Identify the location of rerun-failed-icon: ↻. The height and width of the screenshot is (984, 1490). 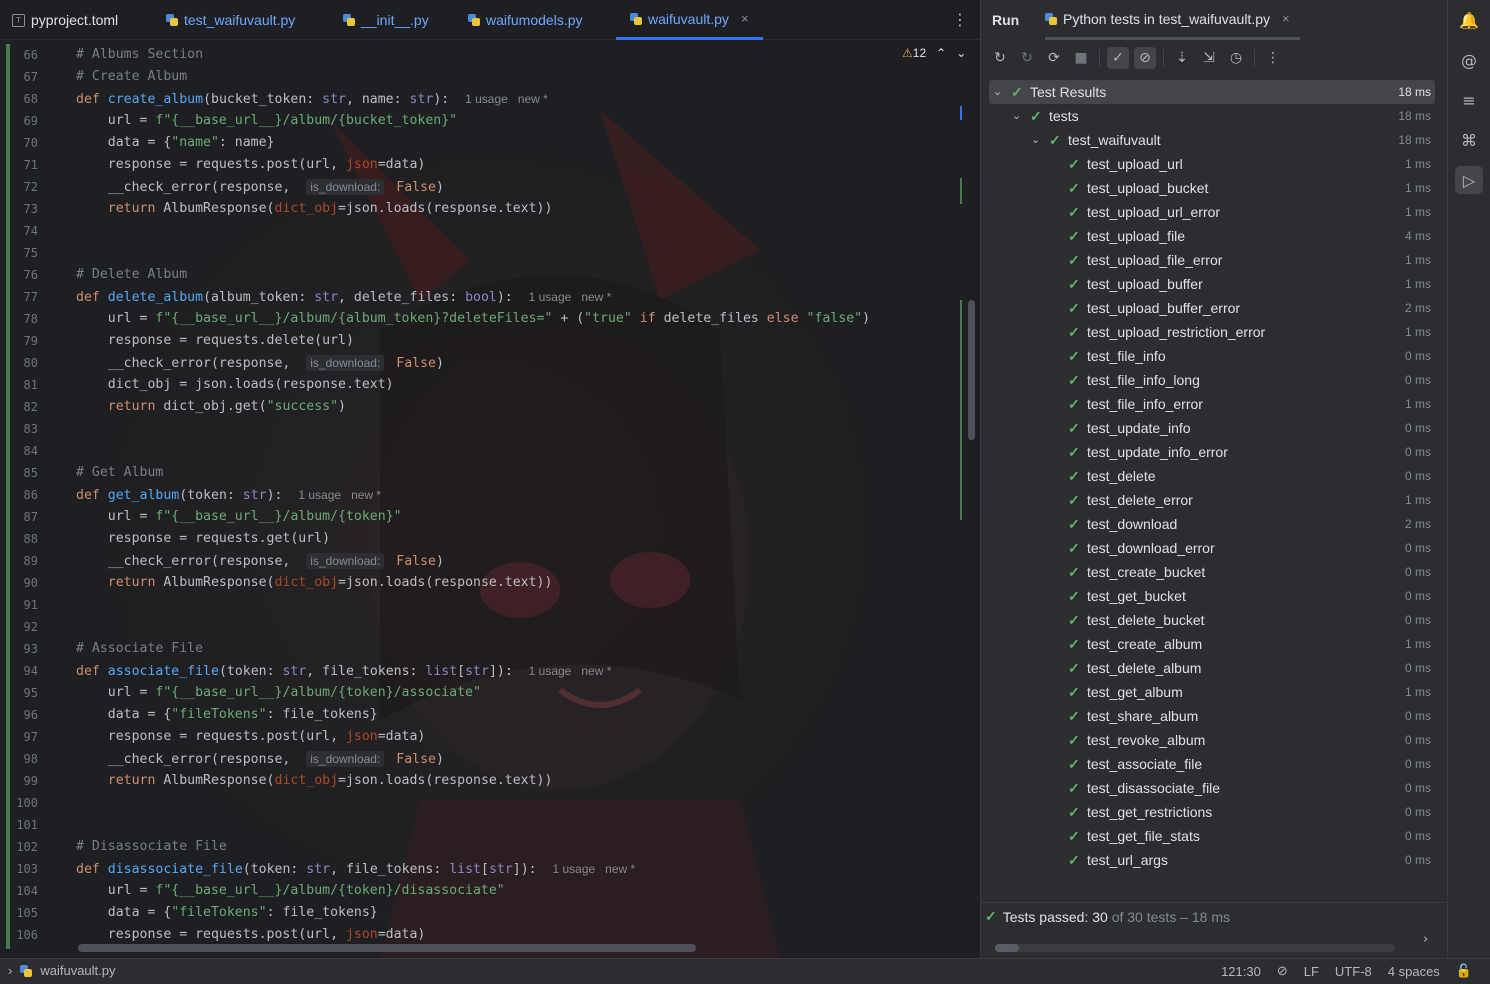
(1027, 58).